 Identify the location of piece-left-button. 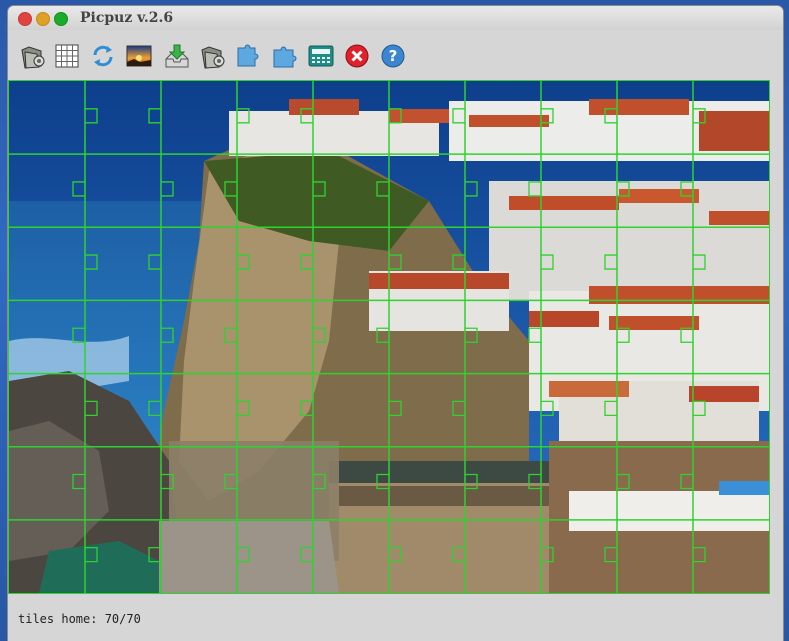
(249, 56).